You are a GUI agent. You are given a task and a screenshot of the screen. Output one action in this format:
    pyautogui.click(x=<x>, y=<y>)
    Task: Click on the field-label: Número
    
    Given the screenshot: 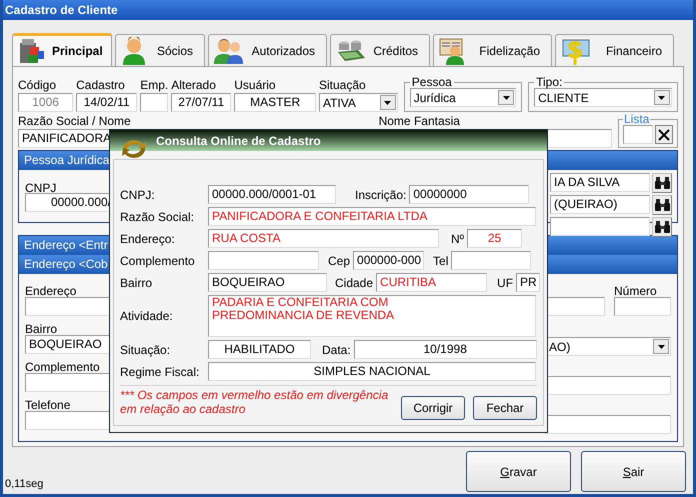 What is the action you would take?
    pyautogui.click(x=636, y=290)
    